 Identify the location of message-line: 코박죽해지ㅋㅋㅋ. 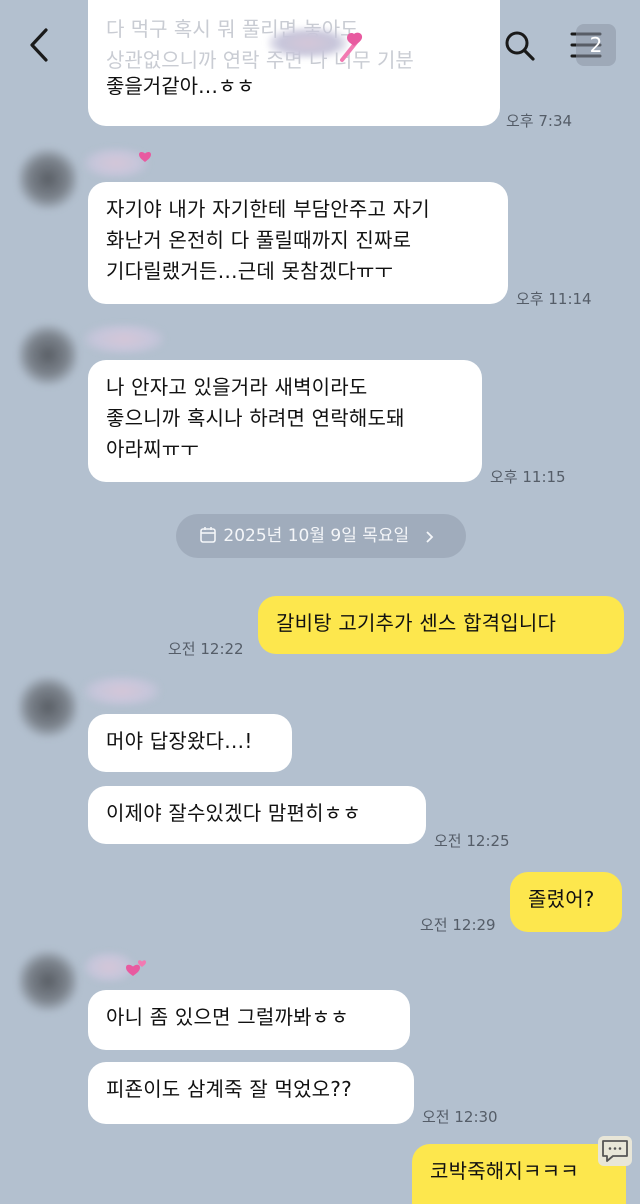
(504, 1171).